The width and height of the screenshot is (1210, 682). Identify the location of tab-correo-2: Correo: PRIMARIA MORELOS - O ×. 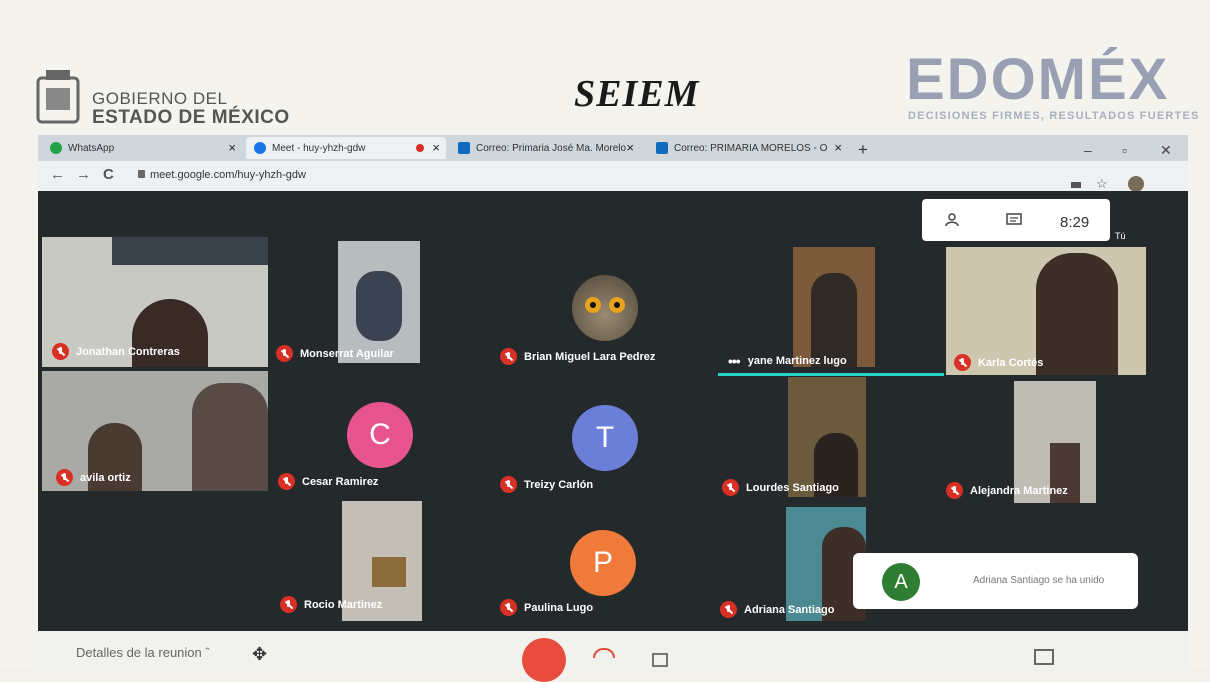
(748, 148).